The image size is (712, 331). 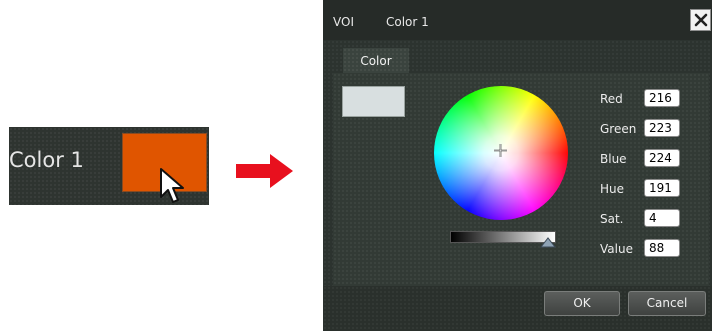 What do you see at coordinates (46, 160) in the screenshot?
I see `swatch-label: Color 1` at bounding box center [46, 160].